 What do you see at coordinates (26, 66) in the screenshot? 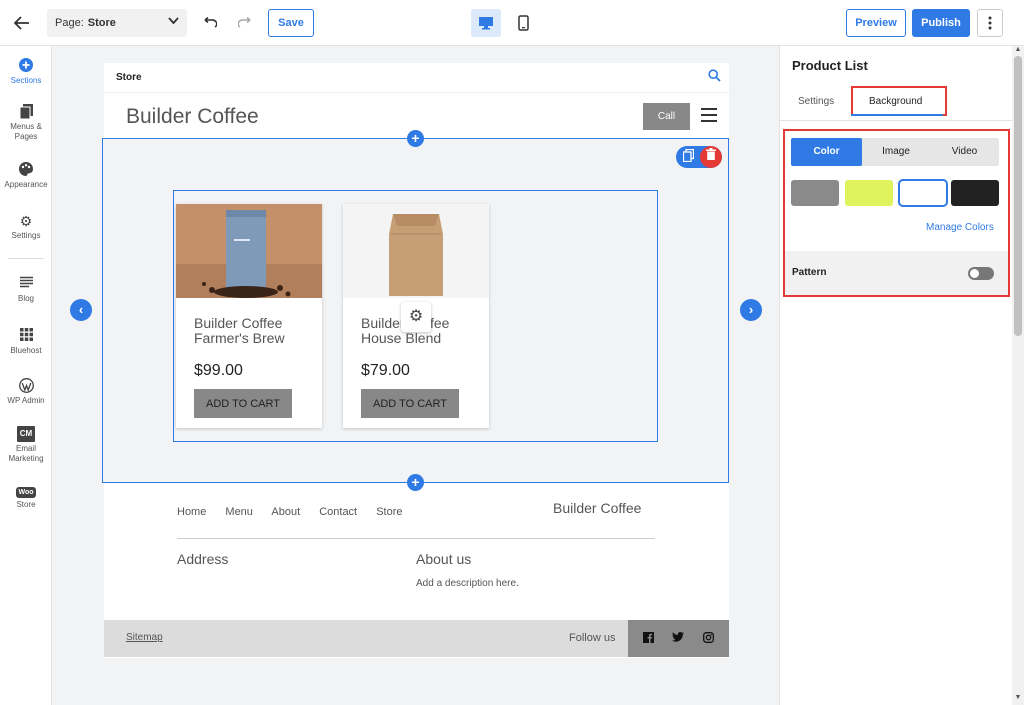
I see `plus-circle-icon` at bounding box center [26, 66].